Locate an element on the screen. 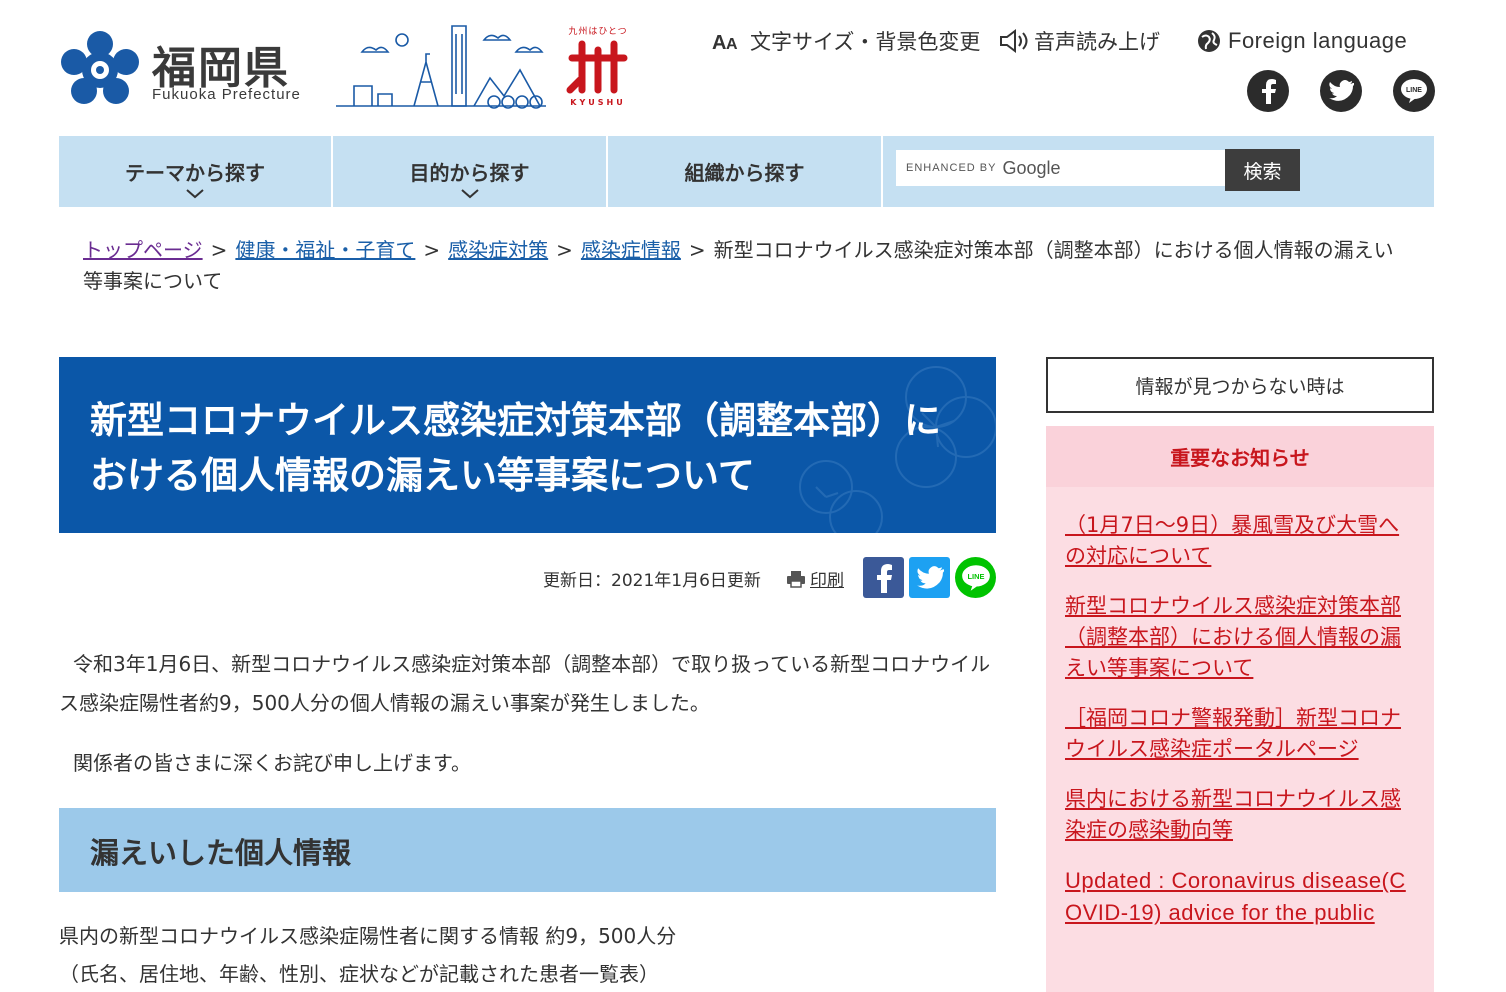 This screenshot has width=1506, height=992. printer-icon is located at coordinates (796, 579).